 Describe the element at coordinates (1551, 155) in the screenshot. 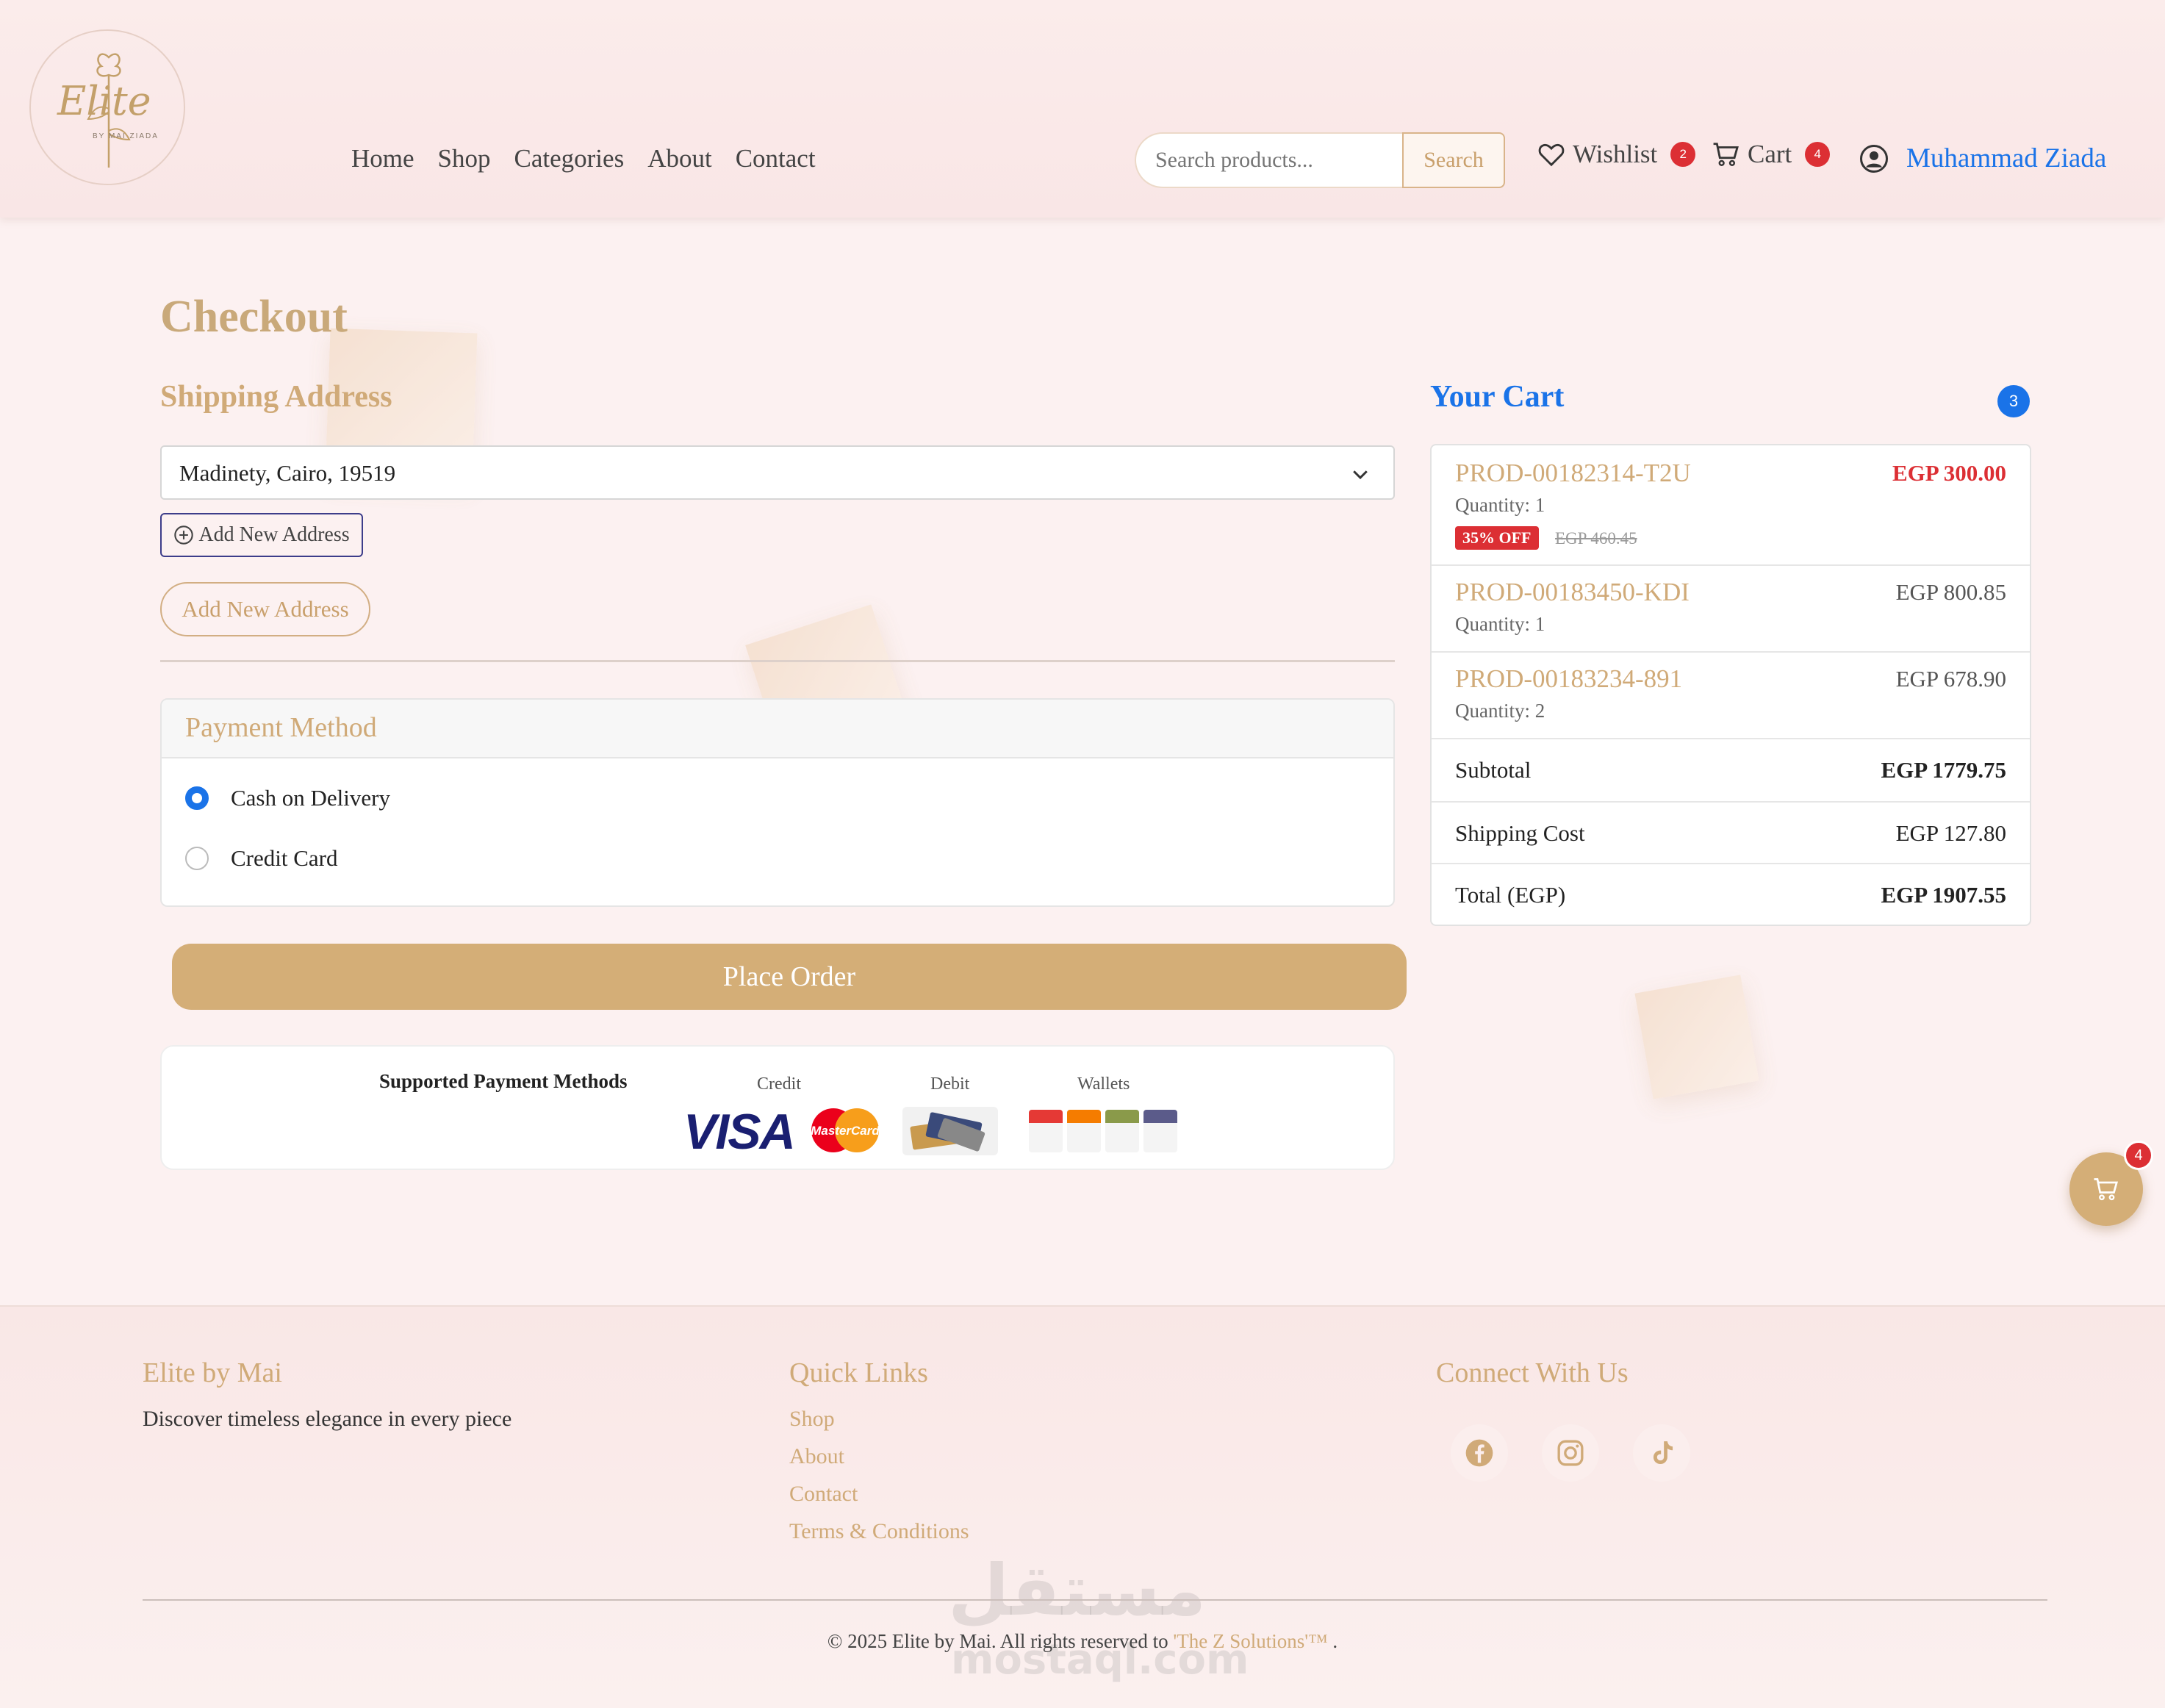

I see `heart-icon` at that location.